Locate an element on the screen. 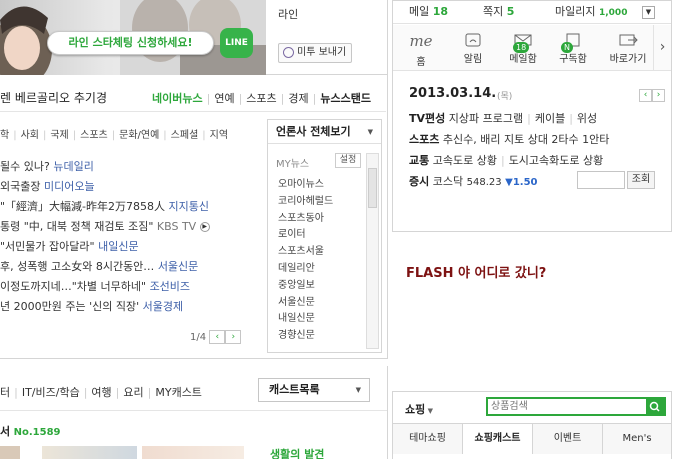 The width and height of the screenshot is (683, 459). subtab: 사회 is located at coordinates (30, 135).